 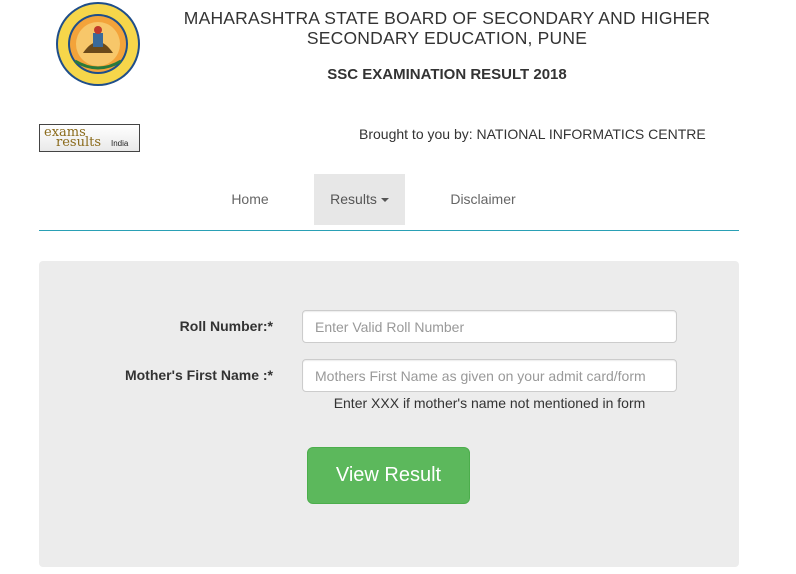 I want to click on india-logo-text: India, so click(x=120, y=143).